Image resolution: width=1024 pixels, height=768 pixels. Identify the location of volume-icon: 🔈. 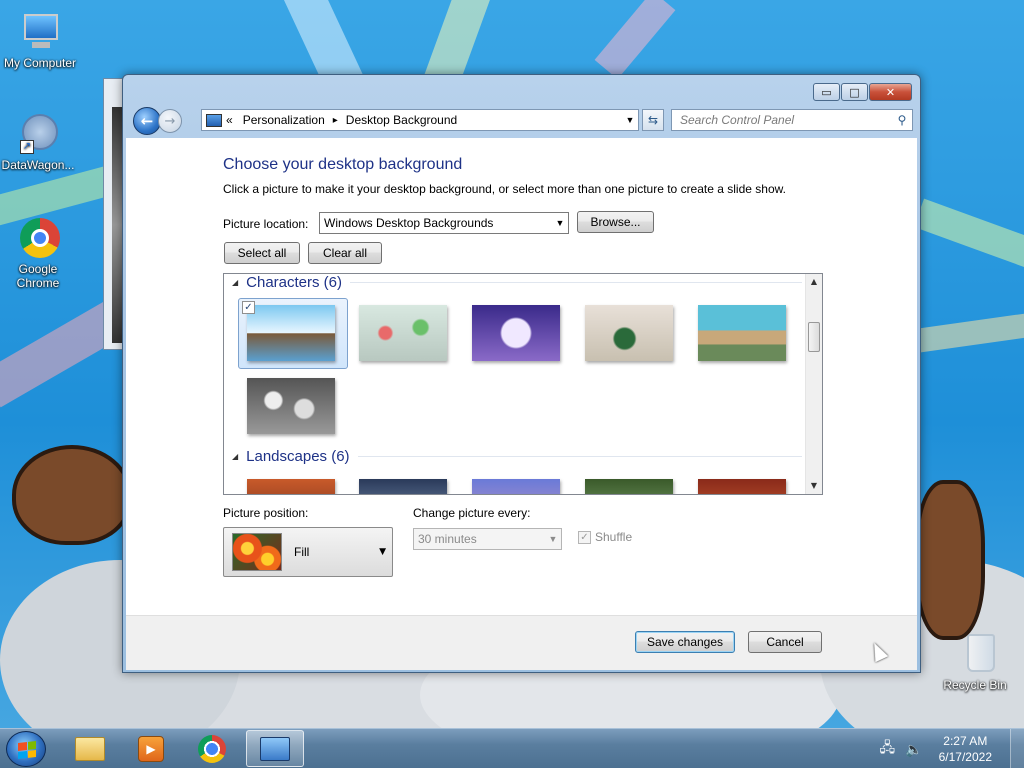
(913, 749).